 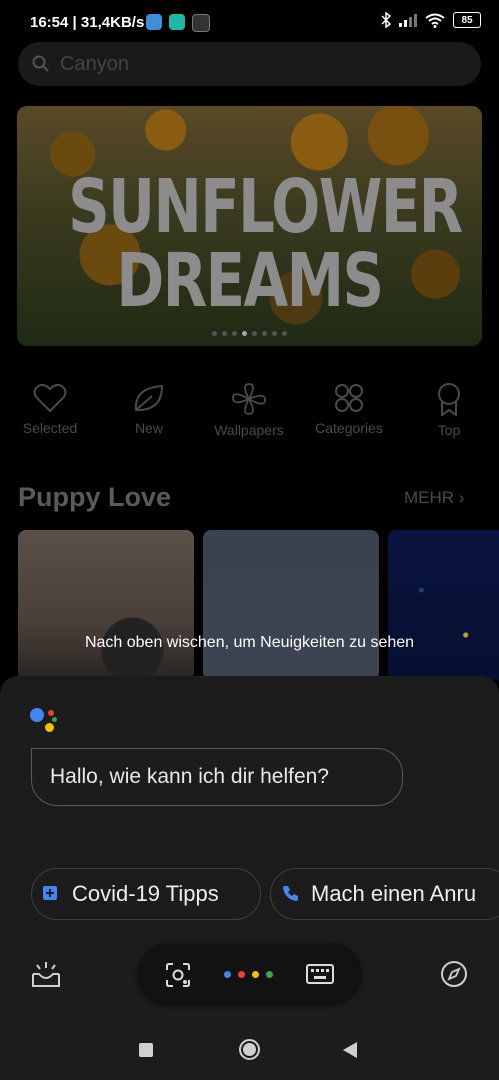 What do you see at coordinates (54, 719) in the screenshot?
I see `logo-dot-green` at bounding box center [54, 719].